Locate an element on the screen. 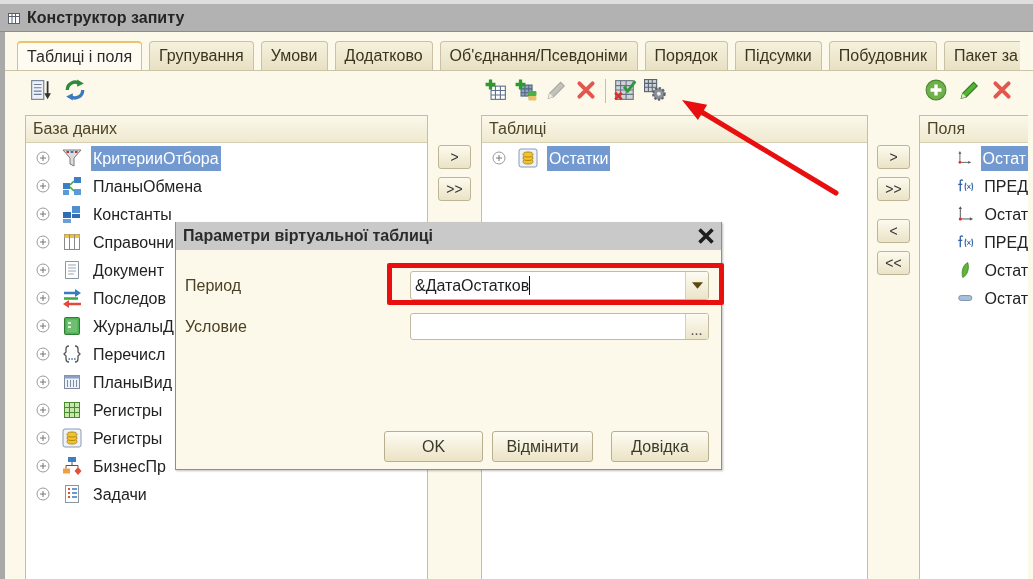 Image resolution: width=1033 pixels, height=579 pixels. list-icon is located at coordinates (72, 494).